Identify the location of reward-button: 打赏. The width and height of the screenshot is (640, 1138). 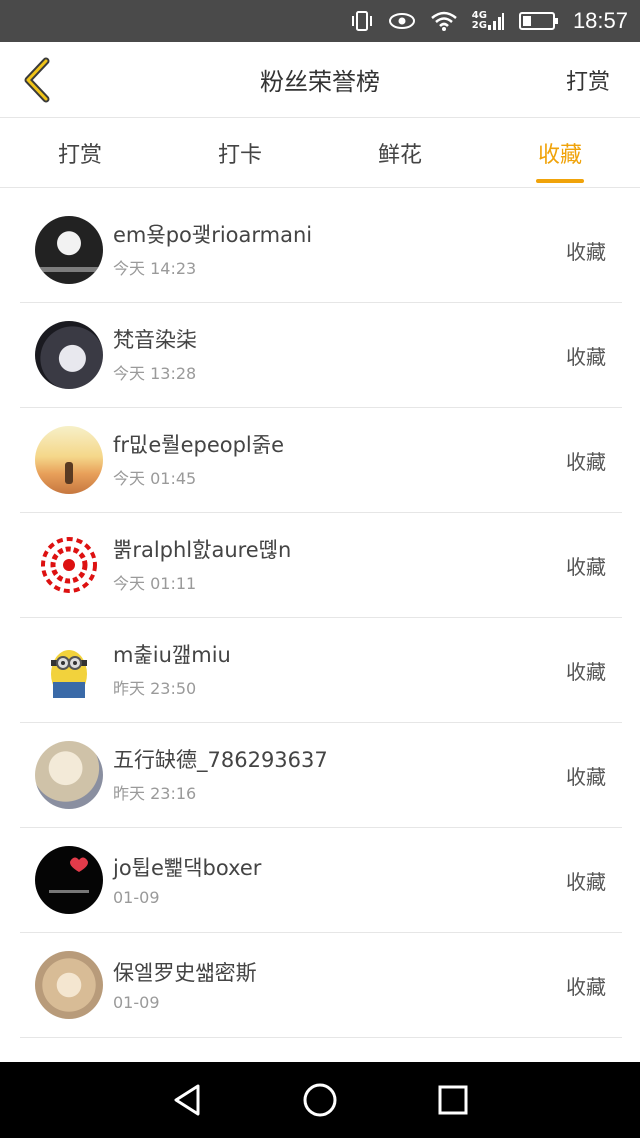
(588, 80).